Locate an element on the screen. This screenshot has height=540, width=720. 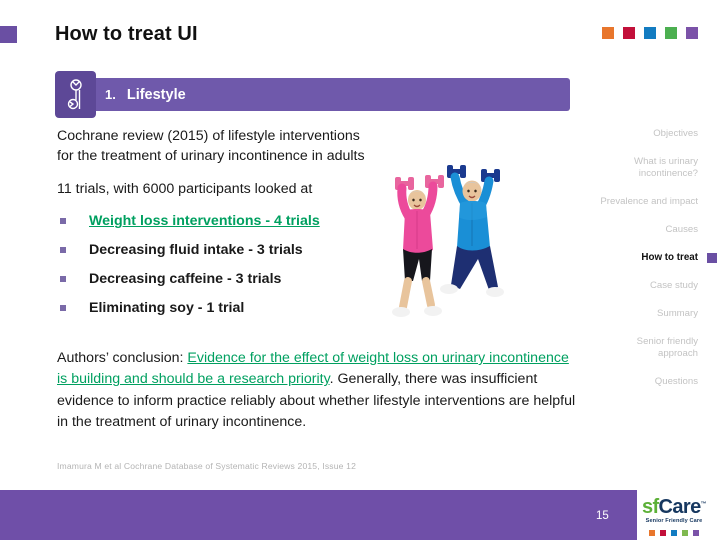
banner-number: 1. is located at coordinates (110, 94).